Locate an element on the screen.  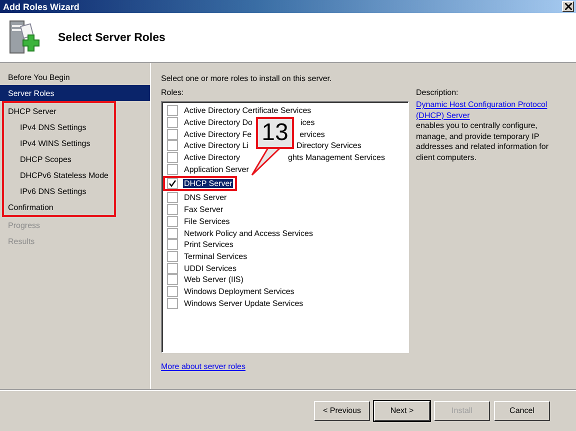
sidebar-item: DHCP Scopes is located at coordinates (59, 159).